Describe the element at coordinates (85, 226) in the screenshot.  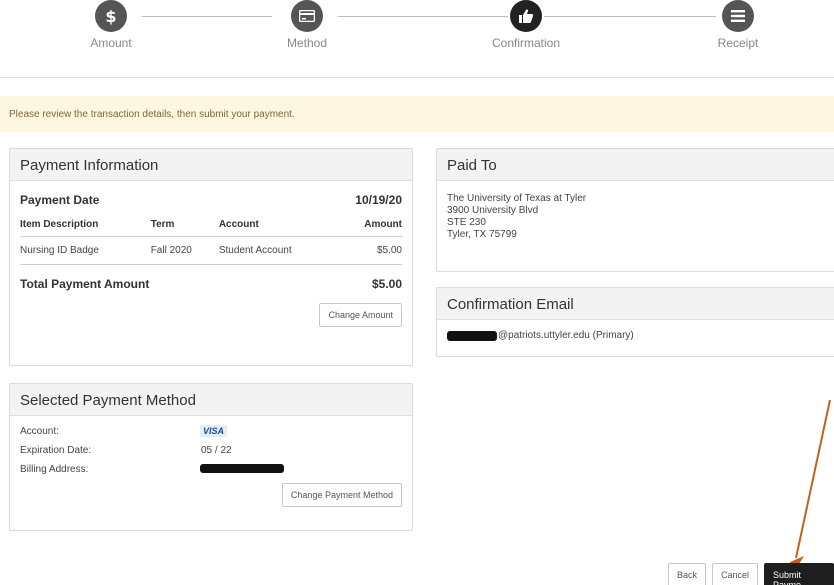
I see `column-header: Item Description` at that location.